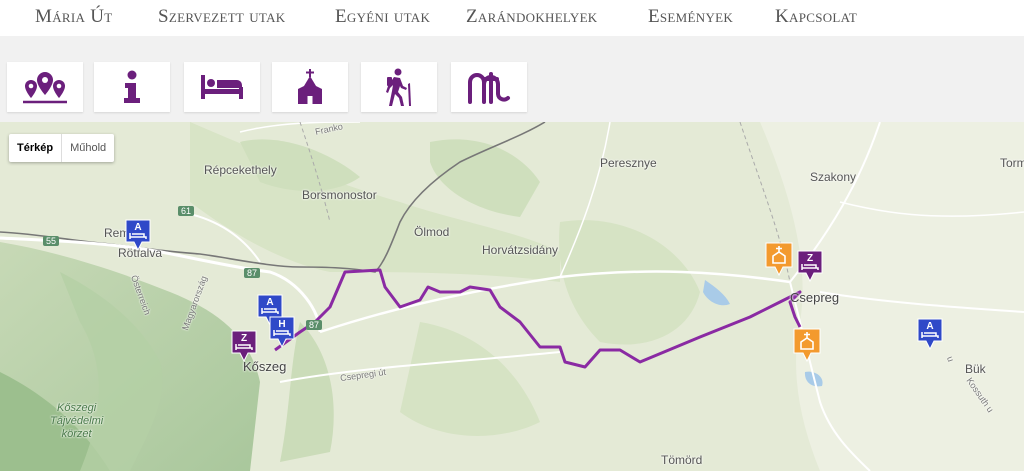 The width and height of the screenshot is (1024, 471). I want to click on map-pins-icon, so click(45, 88).